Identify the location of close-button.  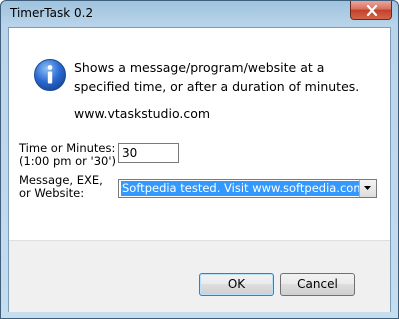
(371, 10).